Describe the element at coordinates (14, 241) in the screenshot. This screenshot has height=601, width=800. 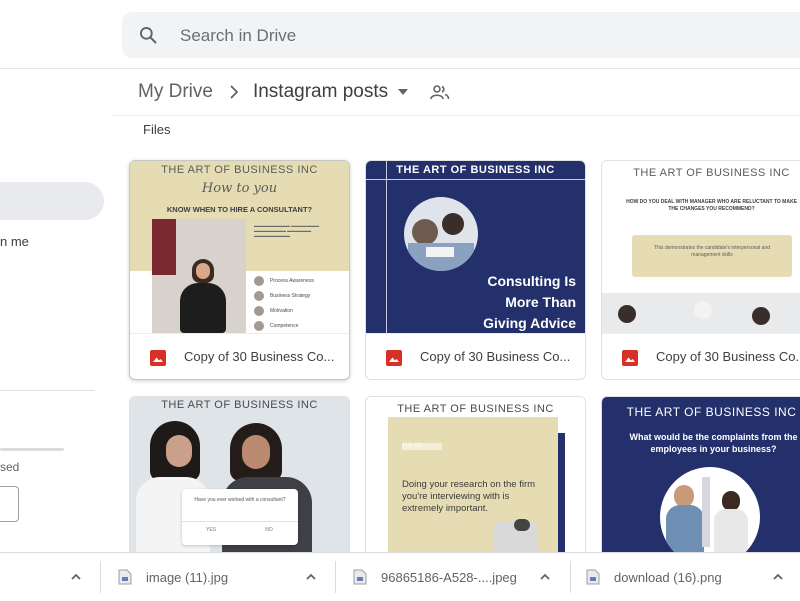
I see `sidebar-item-shared-label: n me` at that location.